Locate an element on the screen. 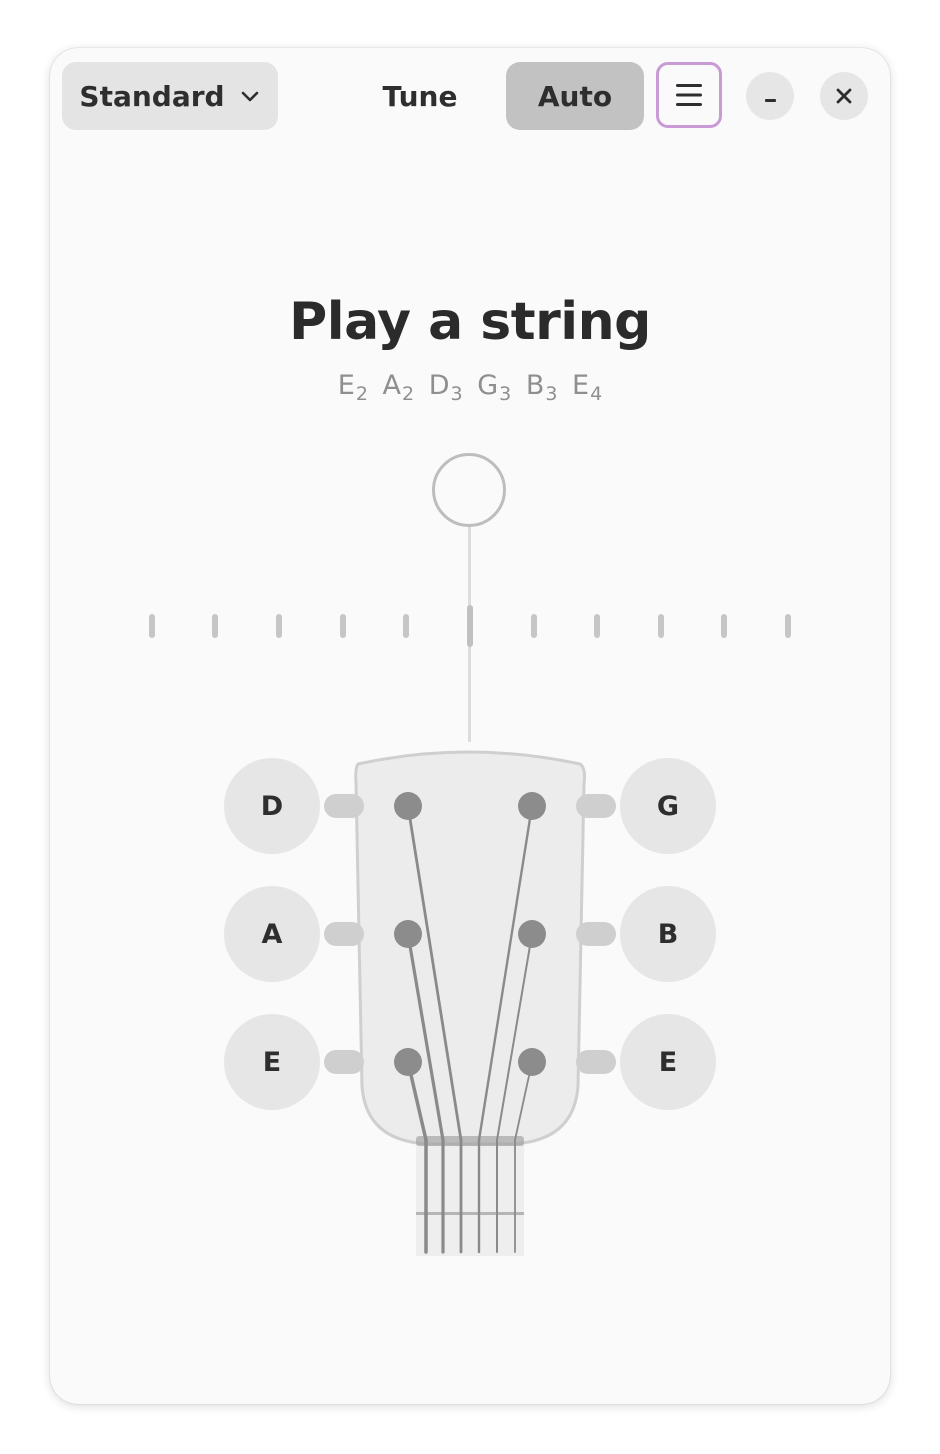 Image resolution: width=940 pixels, height=1454 pixels. peg-label-high-e: E is located at coordinates (668, 1062).